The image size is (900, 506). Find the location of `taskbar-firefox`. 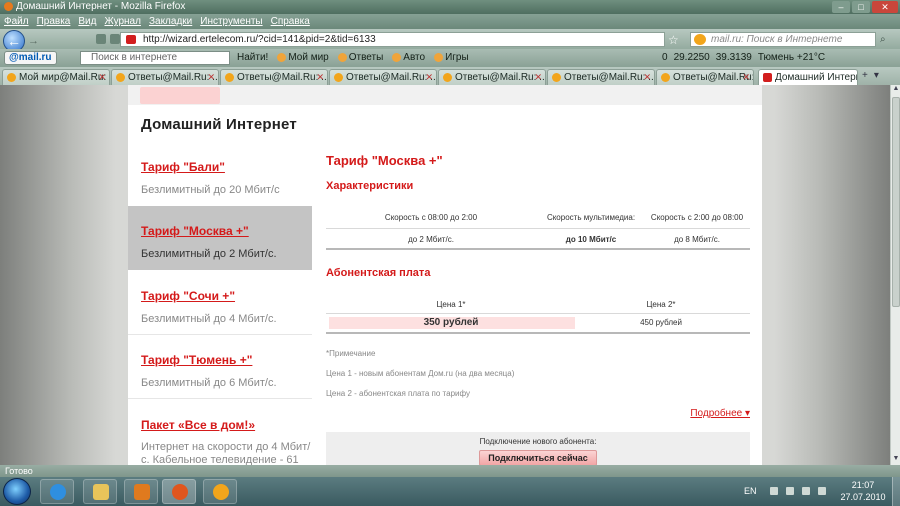

taskbar-firefox is located at coordinates (179, 491).